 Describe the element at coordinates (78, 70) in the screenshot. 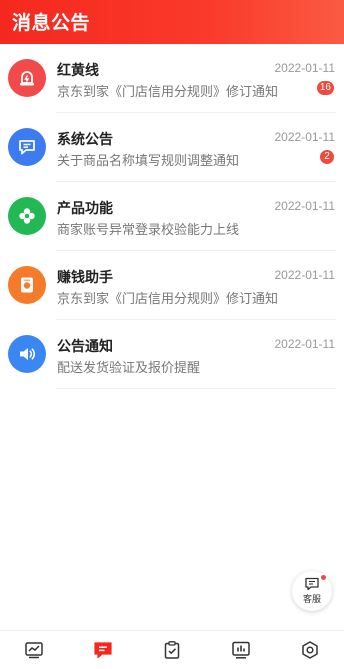

I see `item-title: 红黄线` at that location.